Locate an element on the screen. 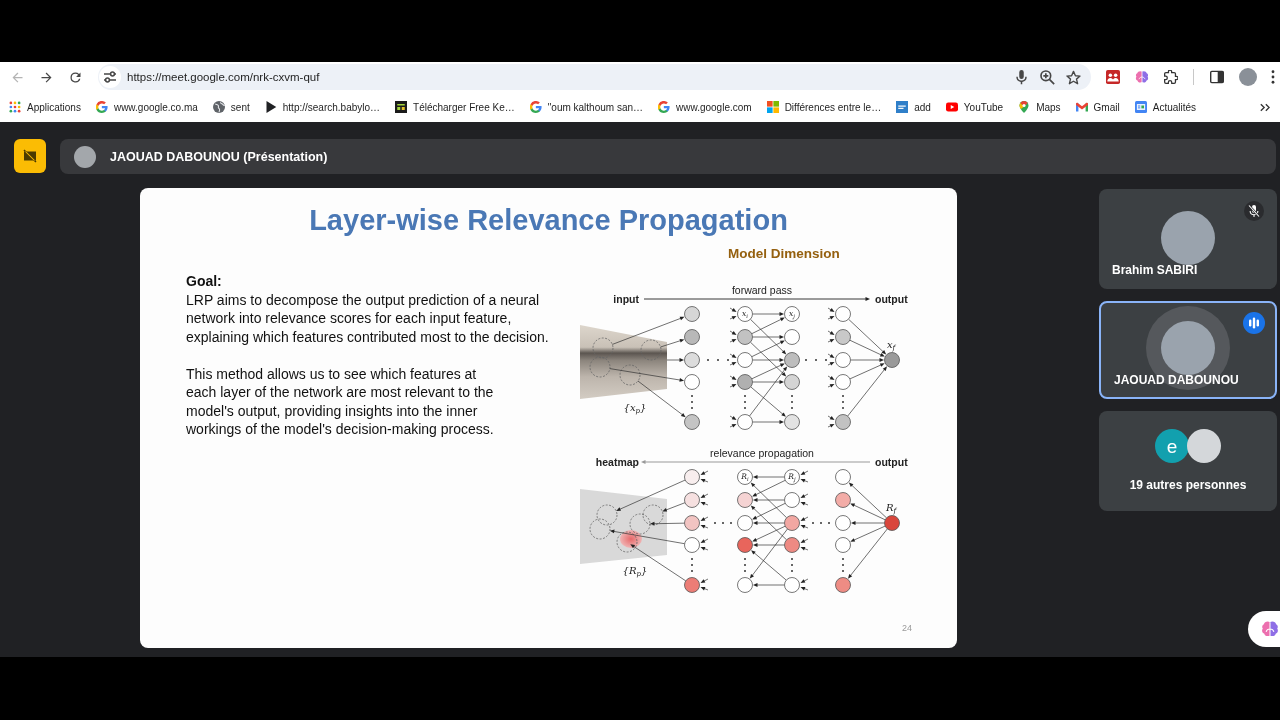 This screenshot has height=720, width=1280. menu-icon is located at coordinates (1273, 77).